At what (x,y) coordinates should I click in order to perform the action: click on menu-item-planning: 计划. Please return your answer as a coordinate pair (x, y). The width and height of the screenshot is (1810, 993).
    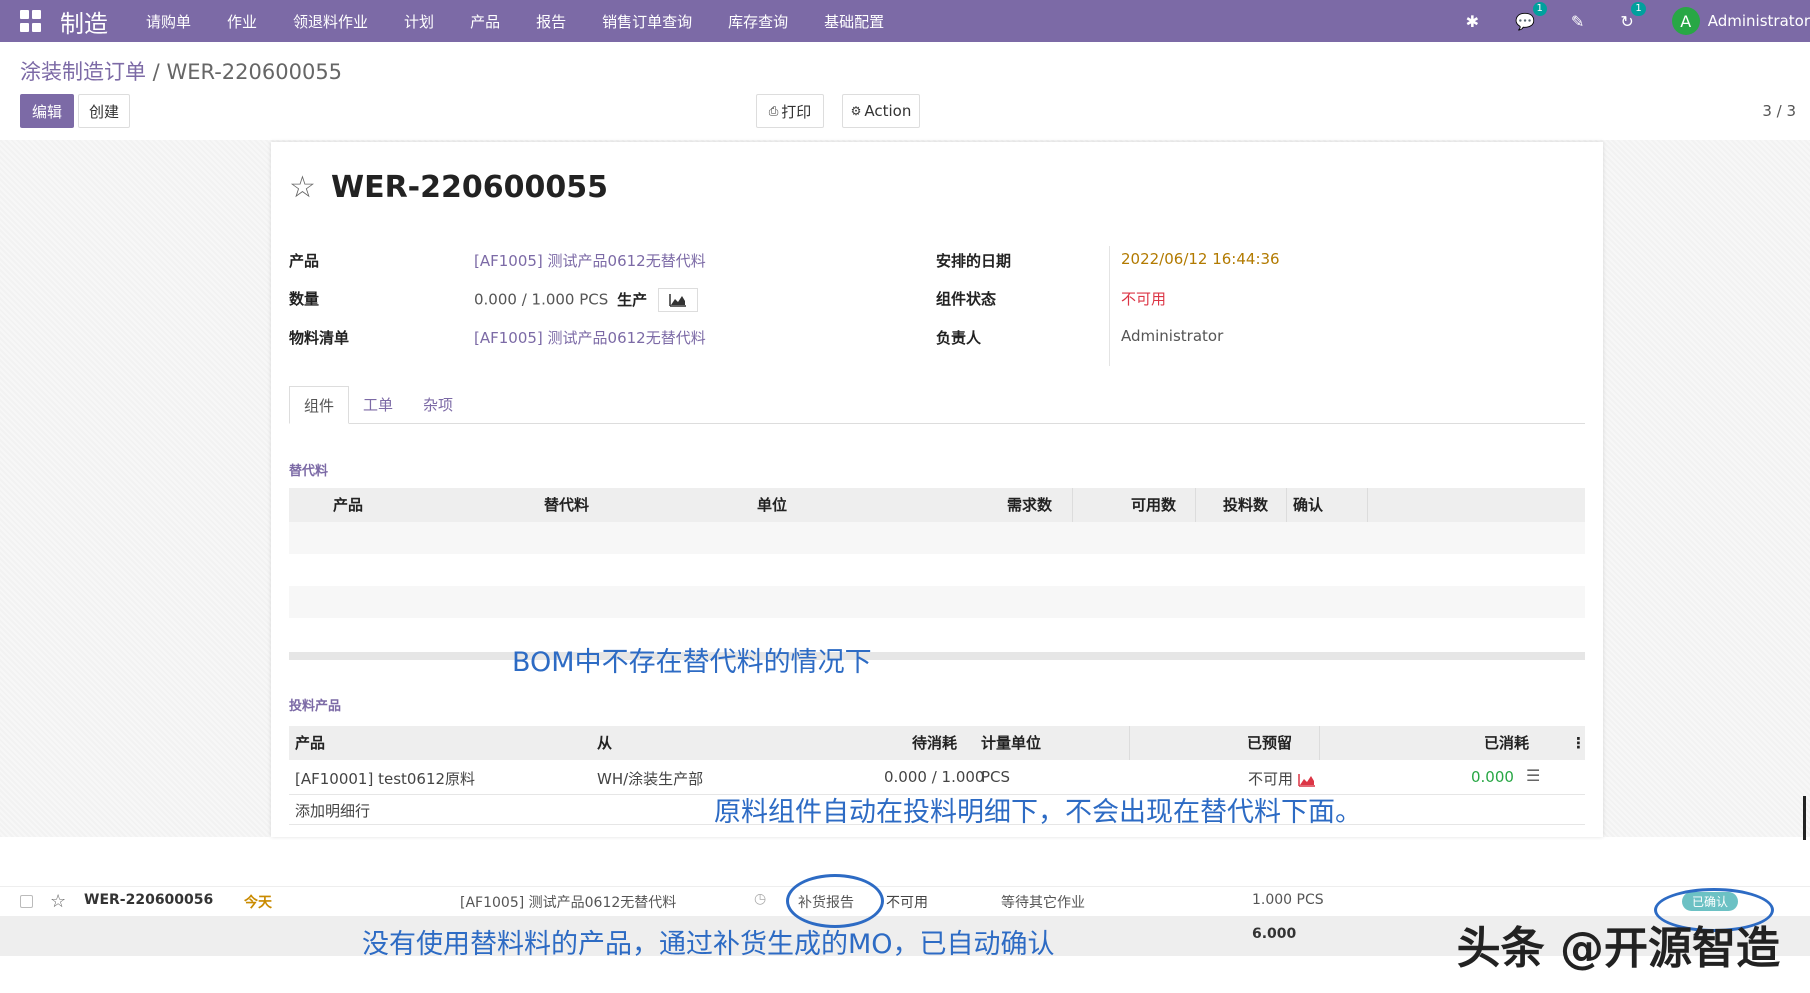
    Looking at the image, I should click on (419, 21).